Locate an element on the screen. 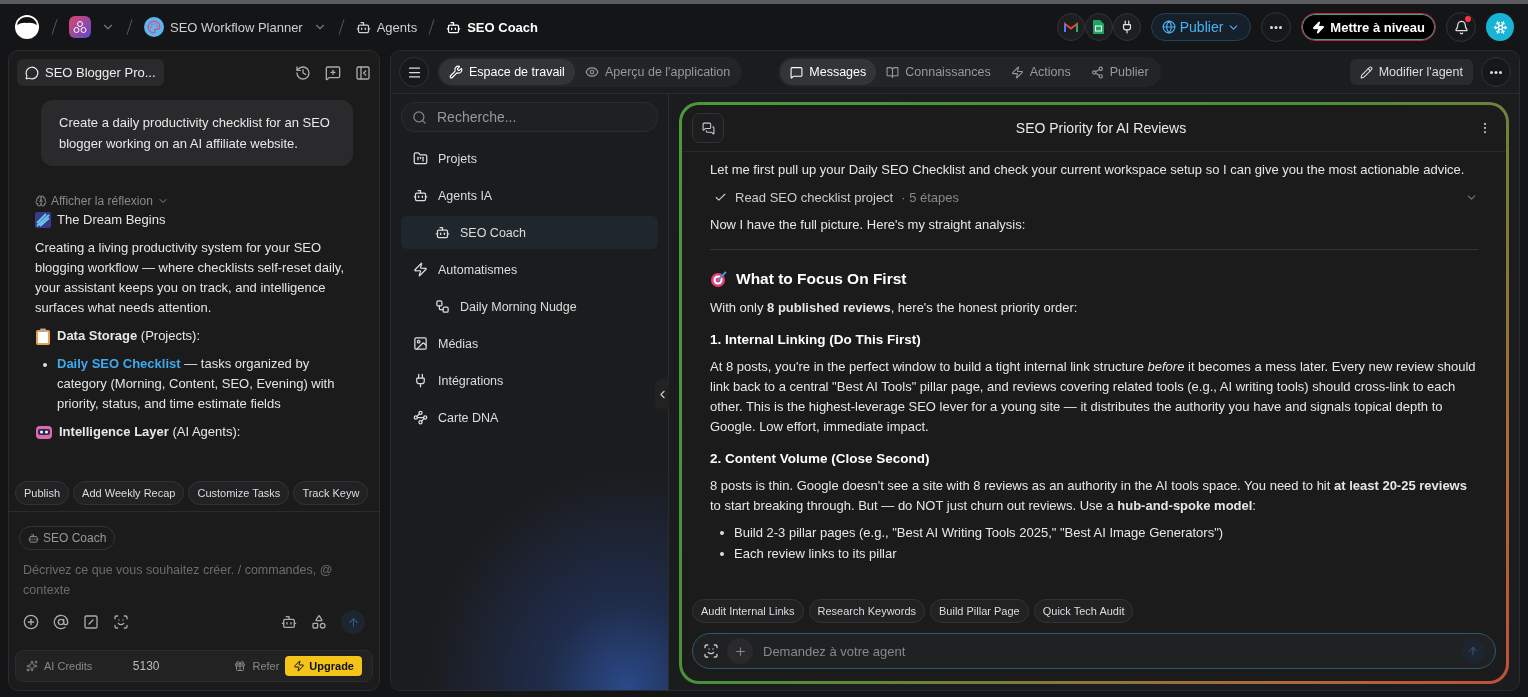  suggestion-chip: Research Keywords is located at coordinates (866, 611).